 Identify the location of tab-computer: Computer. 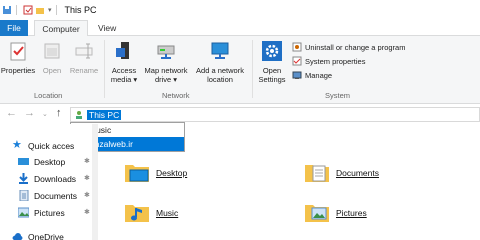
(61, 28).